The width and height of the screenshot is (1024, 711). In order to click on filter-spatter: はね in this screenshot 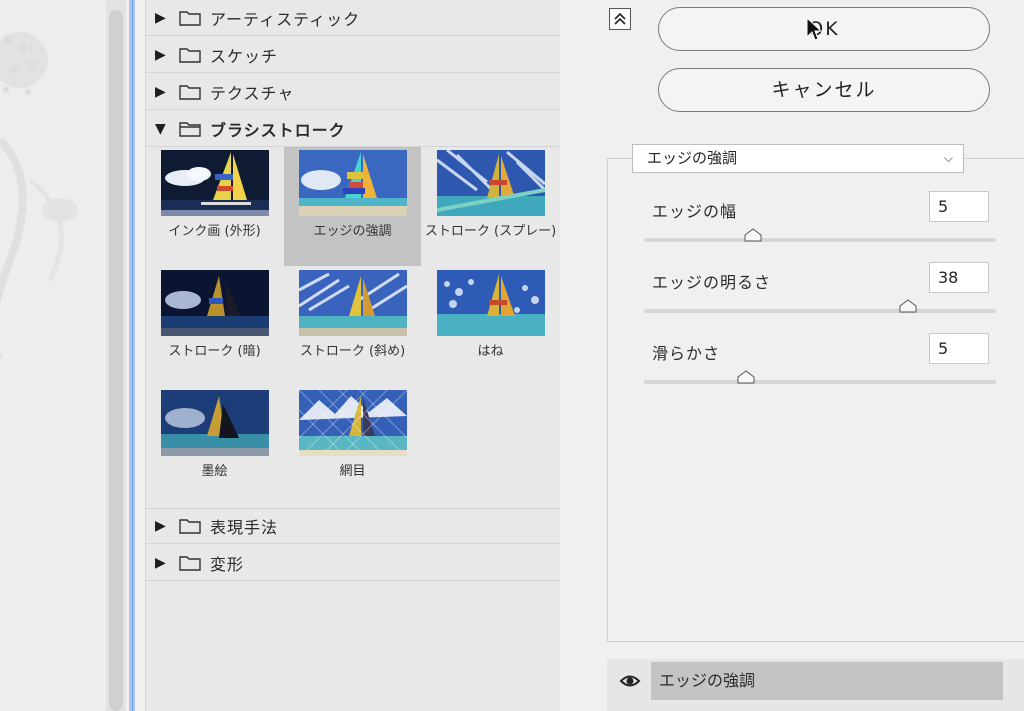, I will do `click(490, 326)`.